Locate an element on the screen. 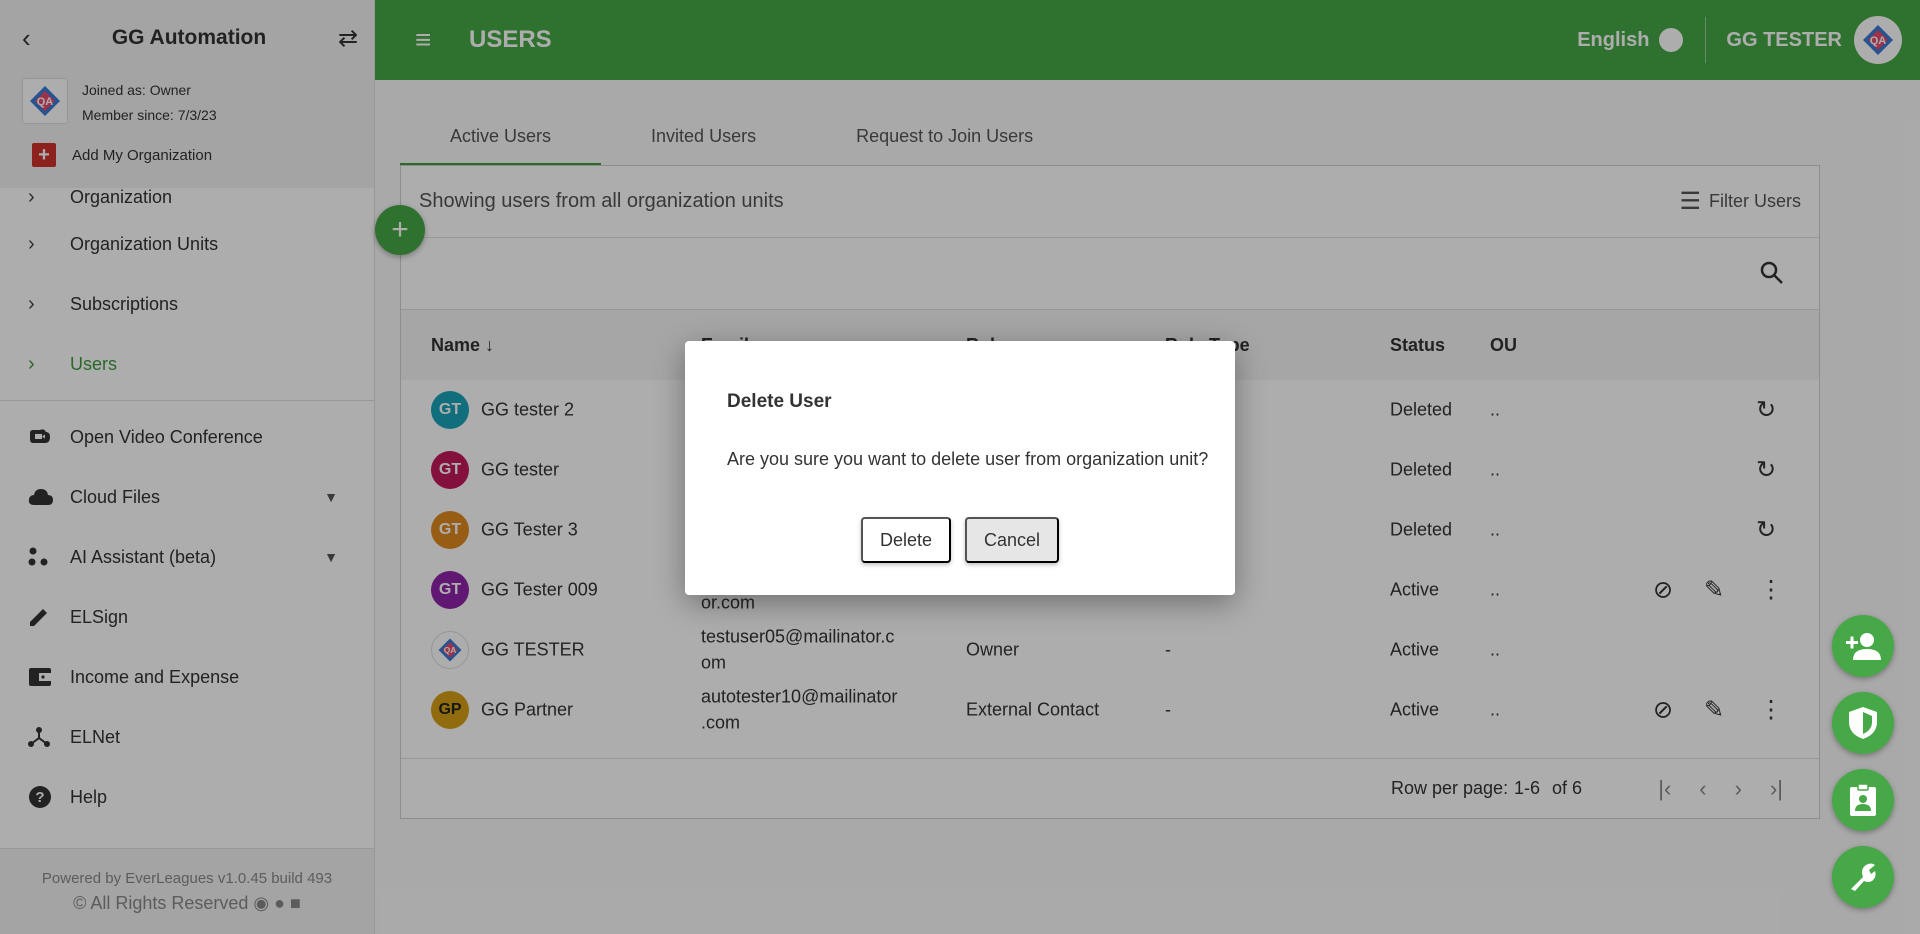  floating-actions is located at coordinates (1863, 761).